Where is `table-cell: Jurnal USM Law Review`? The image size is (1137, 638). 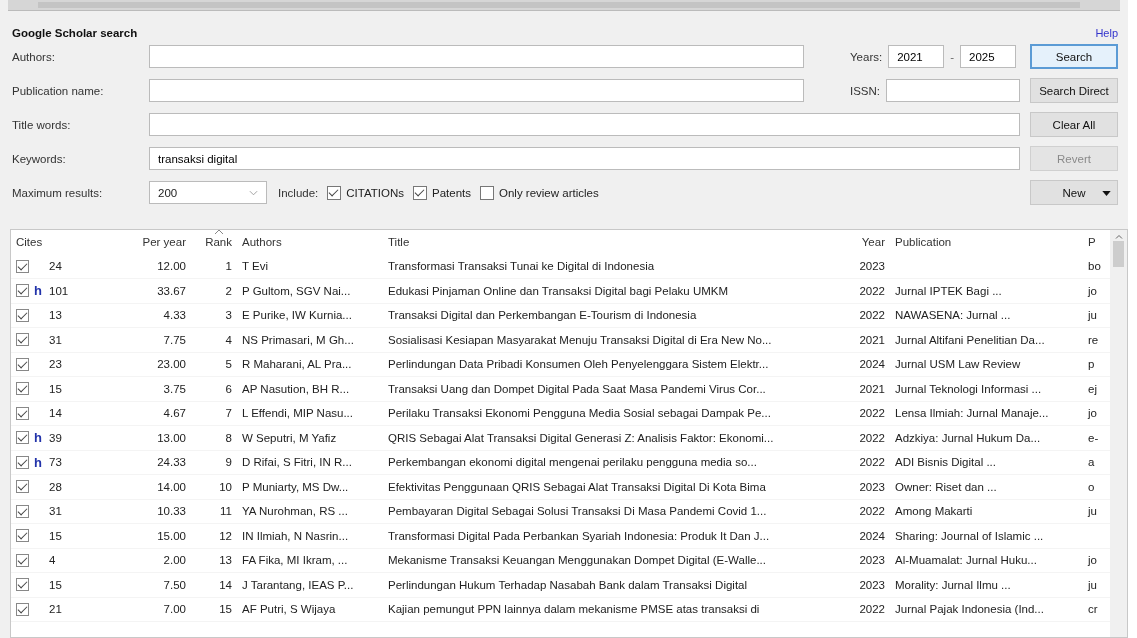 table-cell: Jurnal USM Law Review is located at coordinates (958, 364).